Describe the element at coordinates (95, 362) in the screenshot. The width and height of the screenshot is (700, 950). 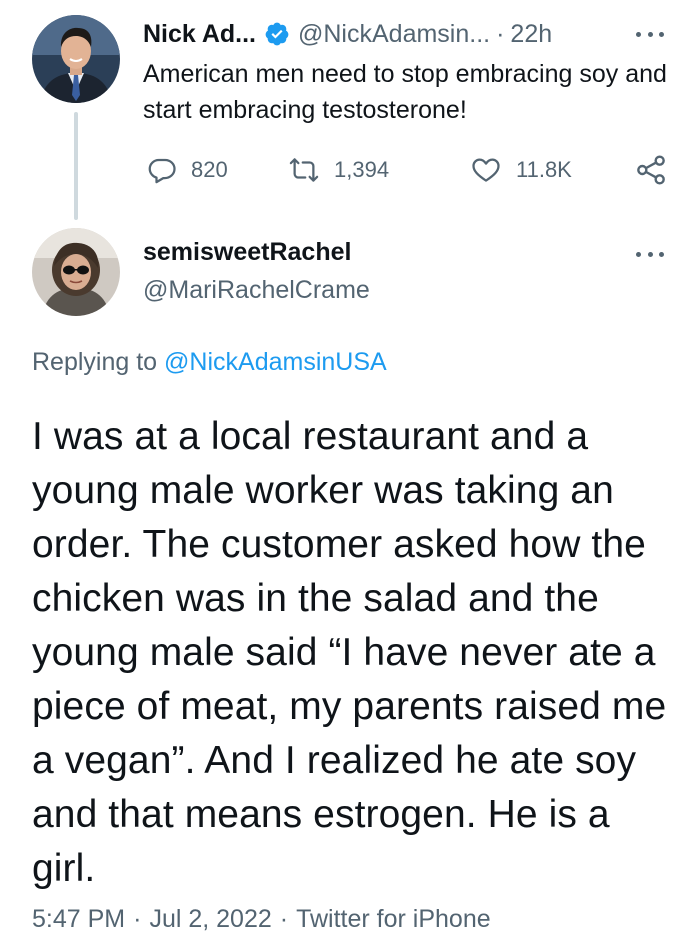
I see `replying-prefix: Replying to` at that location.